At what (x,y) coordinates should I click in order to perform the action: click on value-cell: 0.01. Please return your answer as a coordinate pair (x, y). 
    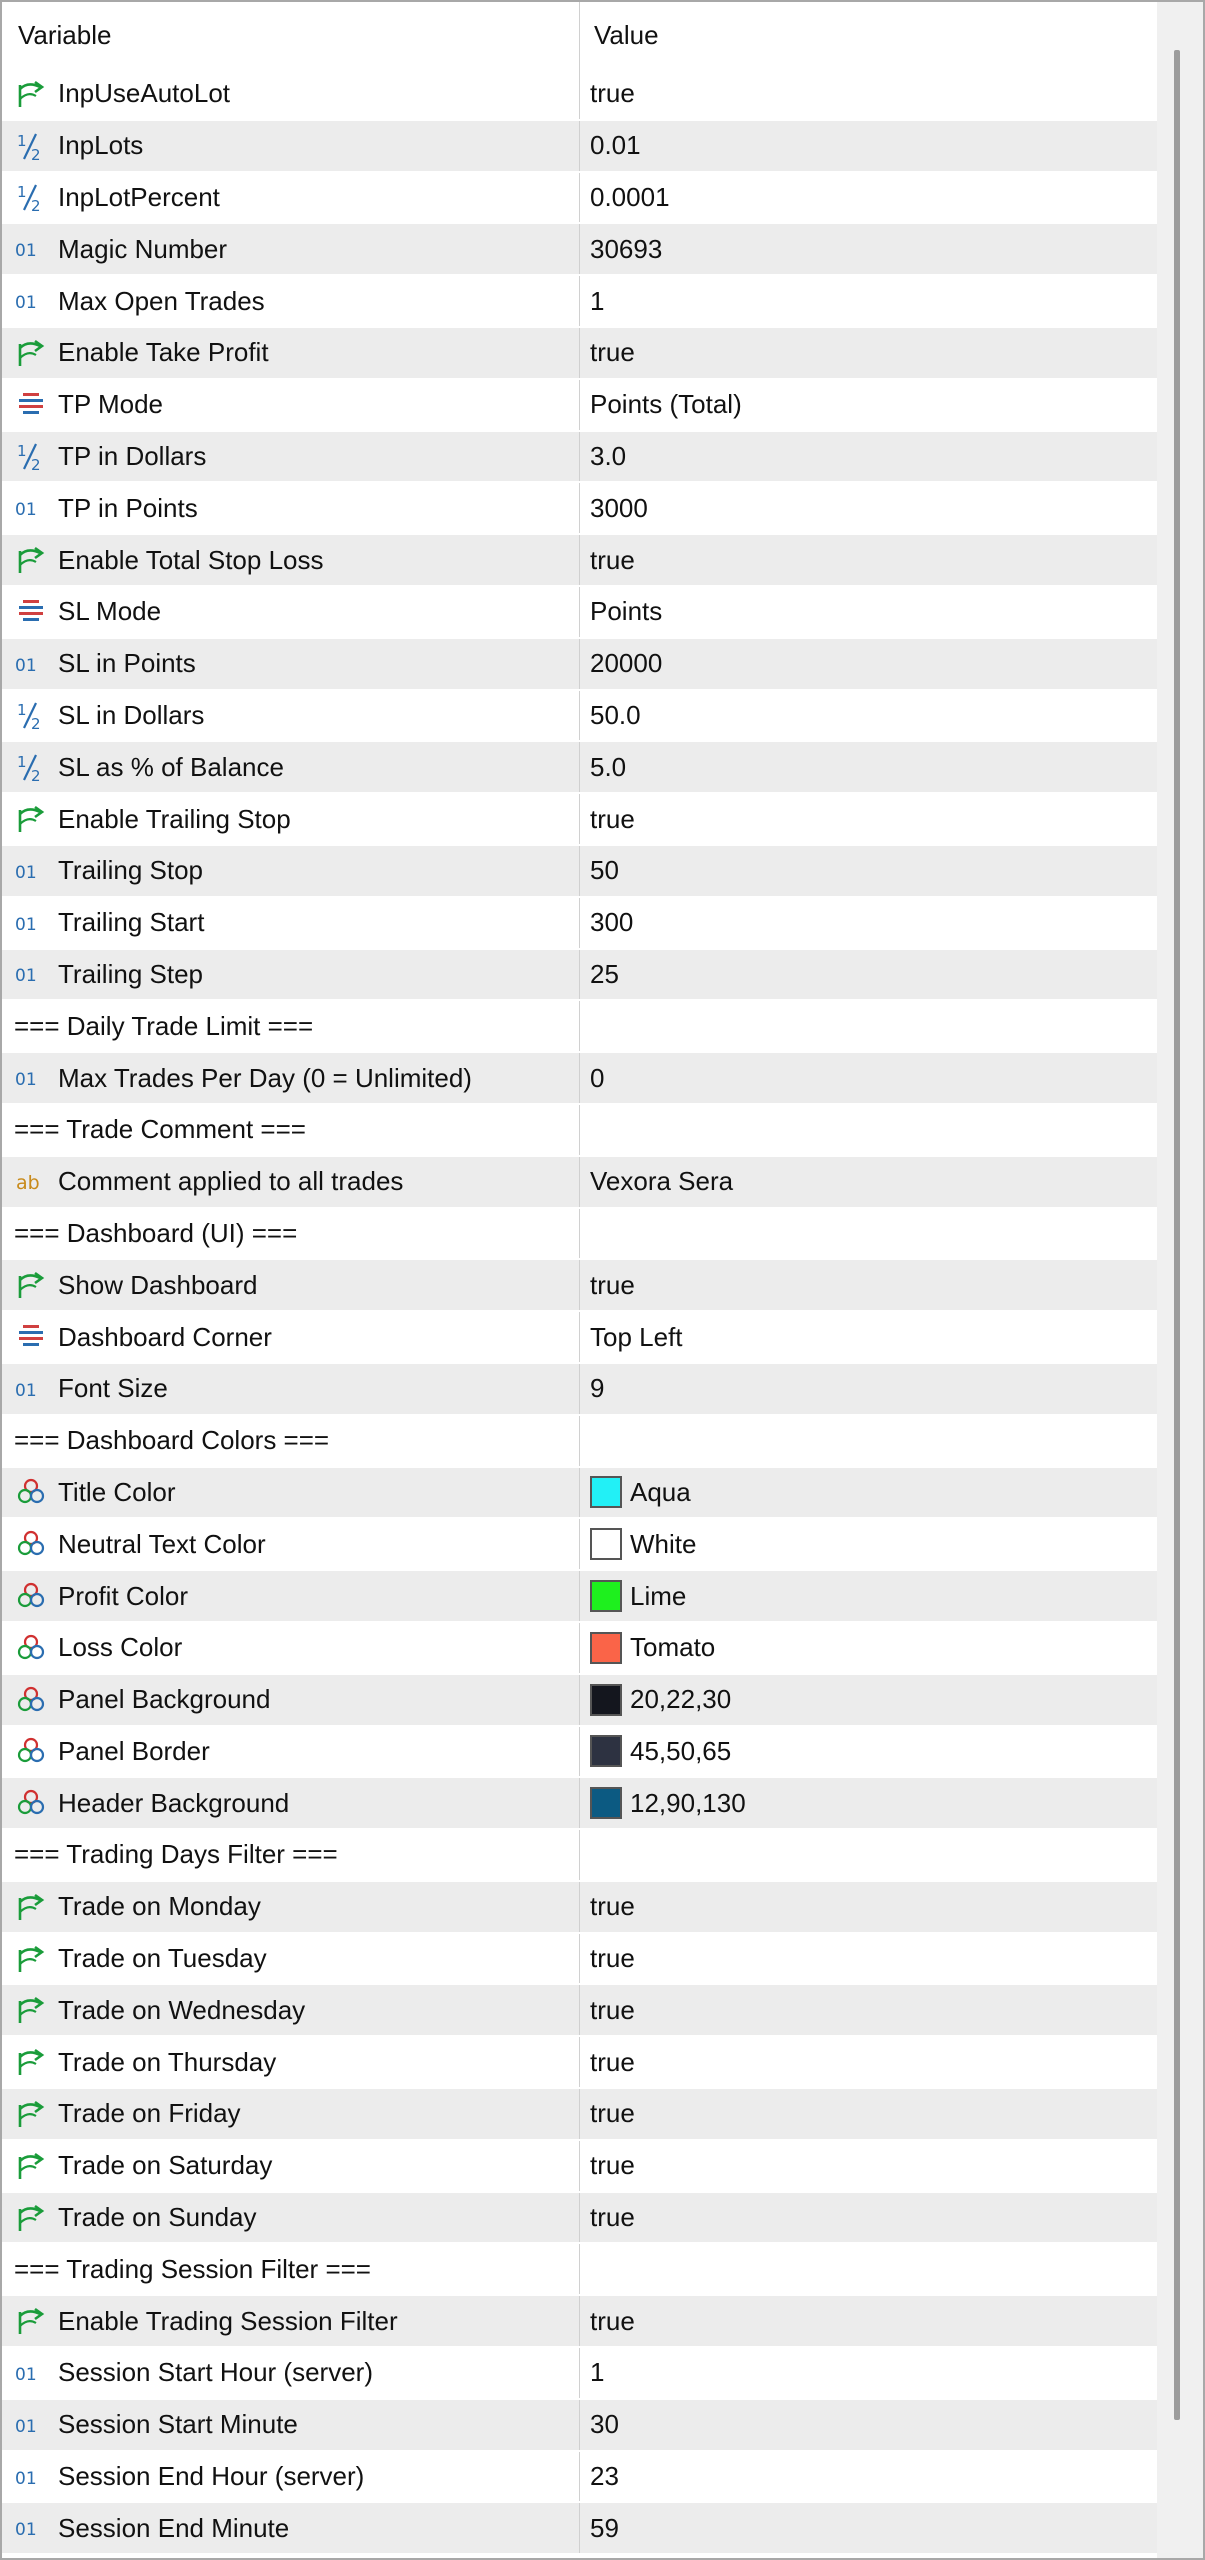
    Looking at the image, I should click on (868, 146).